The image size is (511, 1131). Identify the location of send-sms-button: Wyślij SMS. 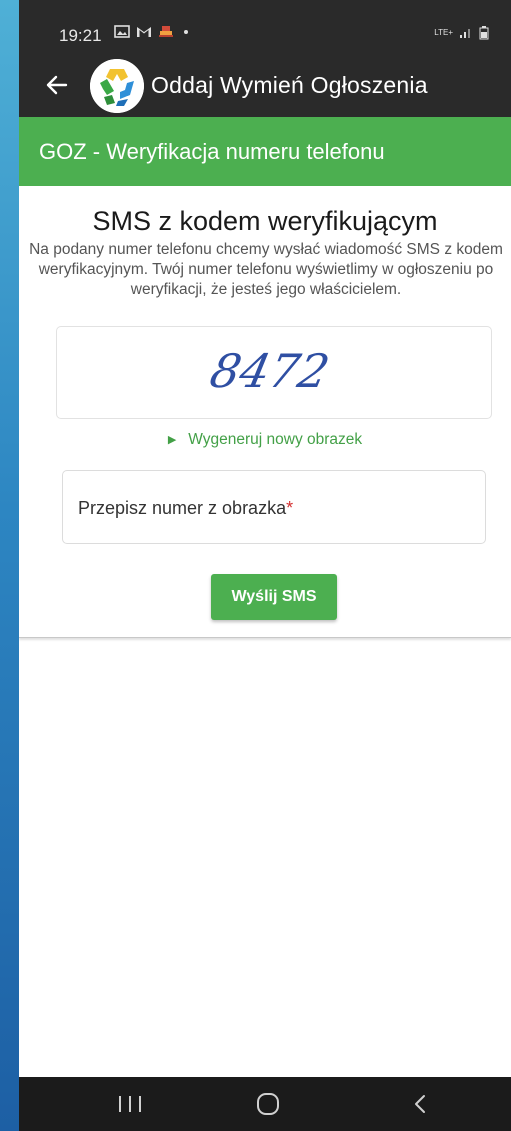
(274, 597).